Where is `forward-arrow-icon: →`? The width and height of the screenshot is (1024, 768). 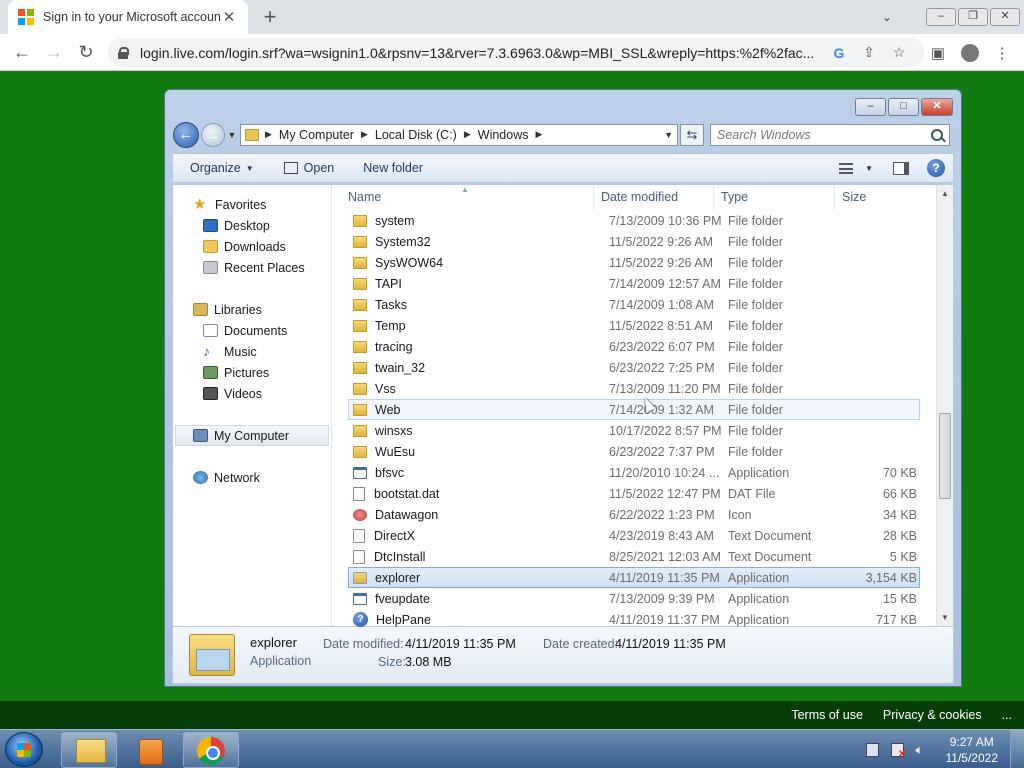
forward-arrow-icon: → is located at coordinates (54, 52).